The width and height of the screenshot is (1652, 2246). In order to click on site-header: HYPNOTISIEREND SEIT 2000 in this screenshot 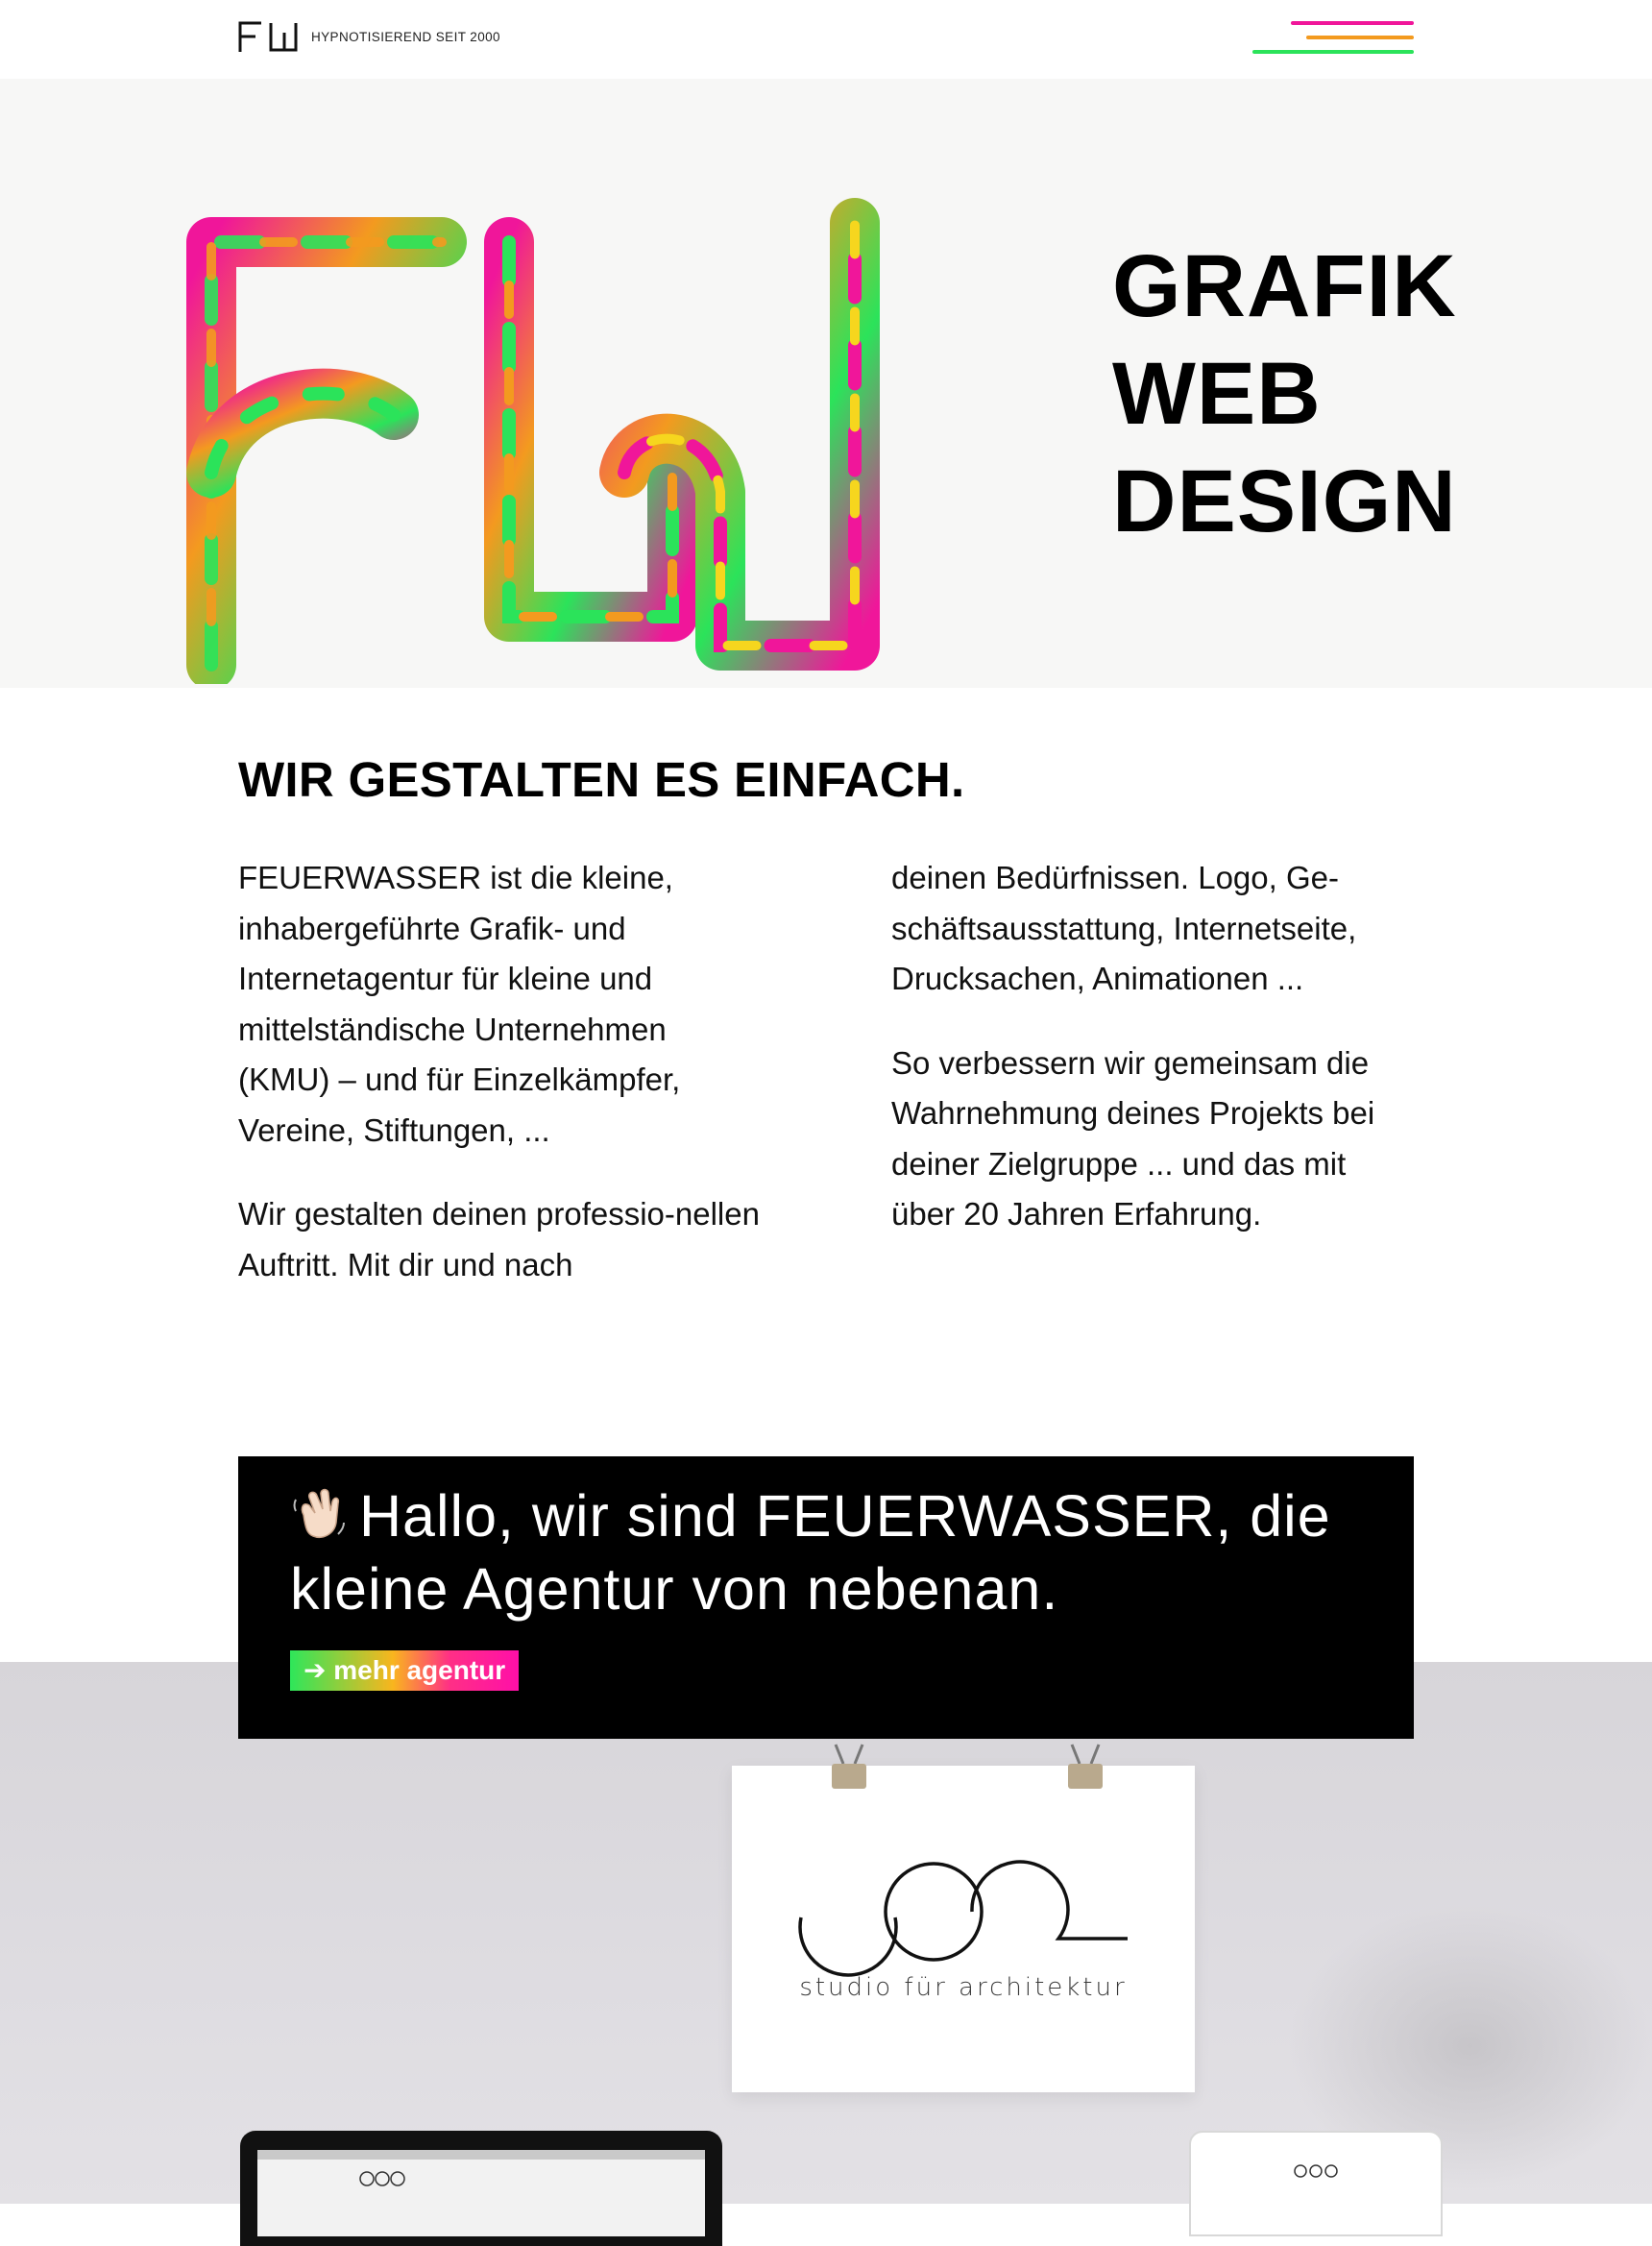, I will do `click(826, 39)`.